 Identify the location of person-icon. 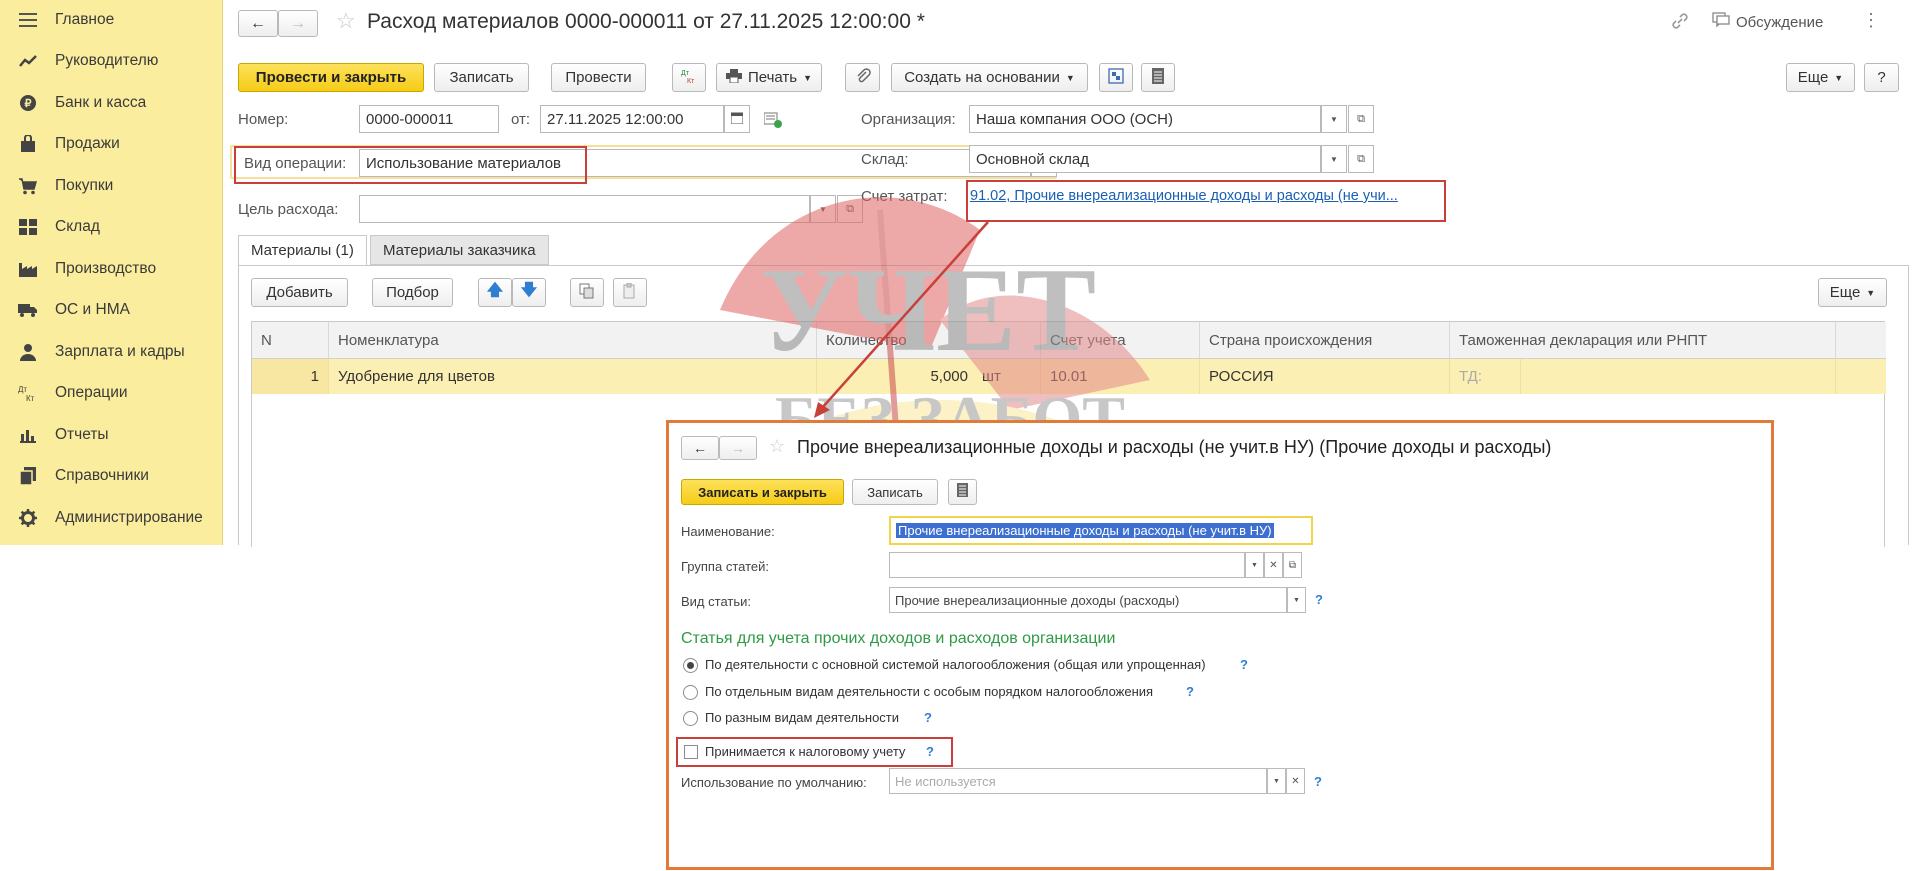
(28, 352).